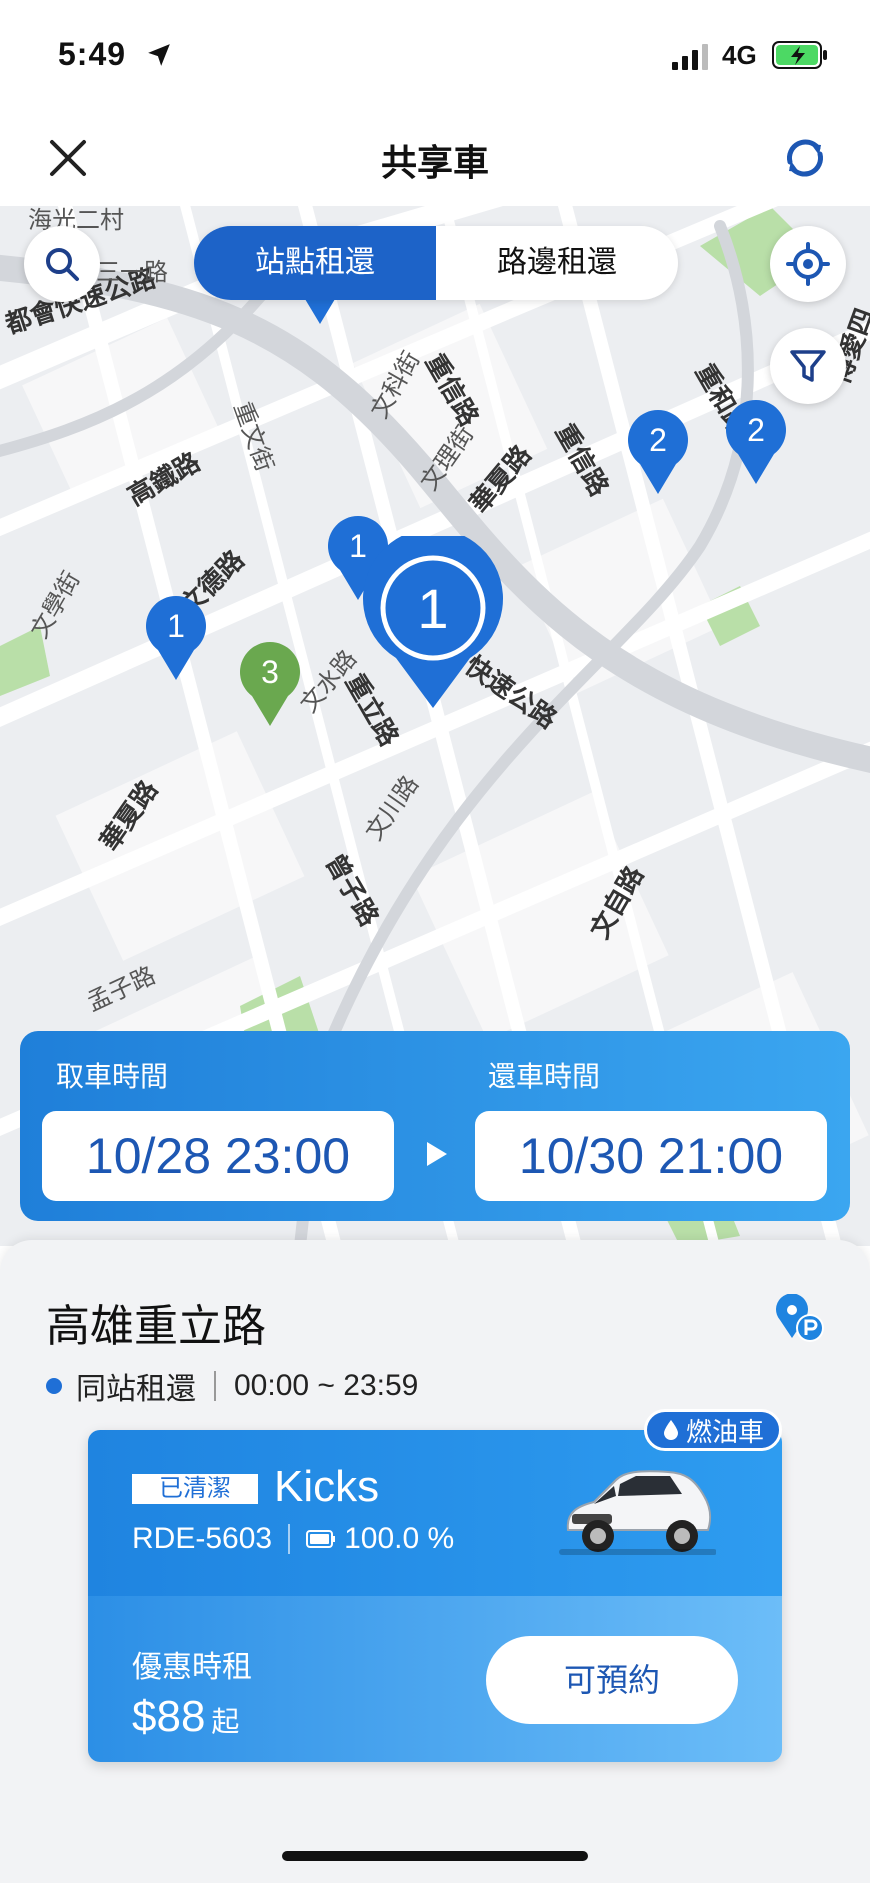 The image size is (870, 1883). I want to click on station-meta: 同站租還 00:00 ~ 23:59, so click(232, 1386).